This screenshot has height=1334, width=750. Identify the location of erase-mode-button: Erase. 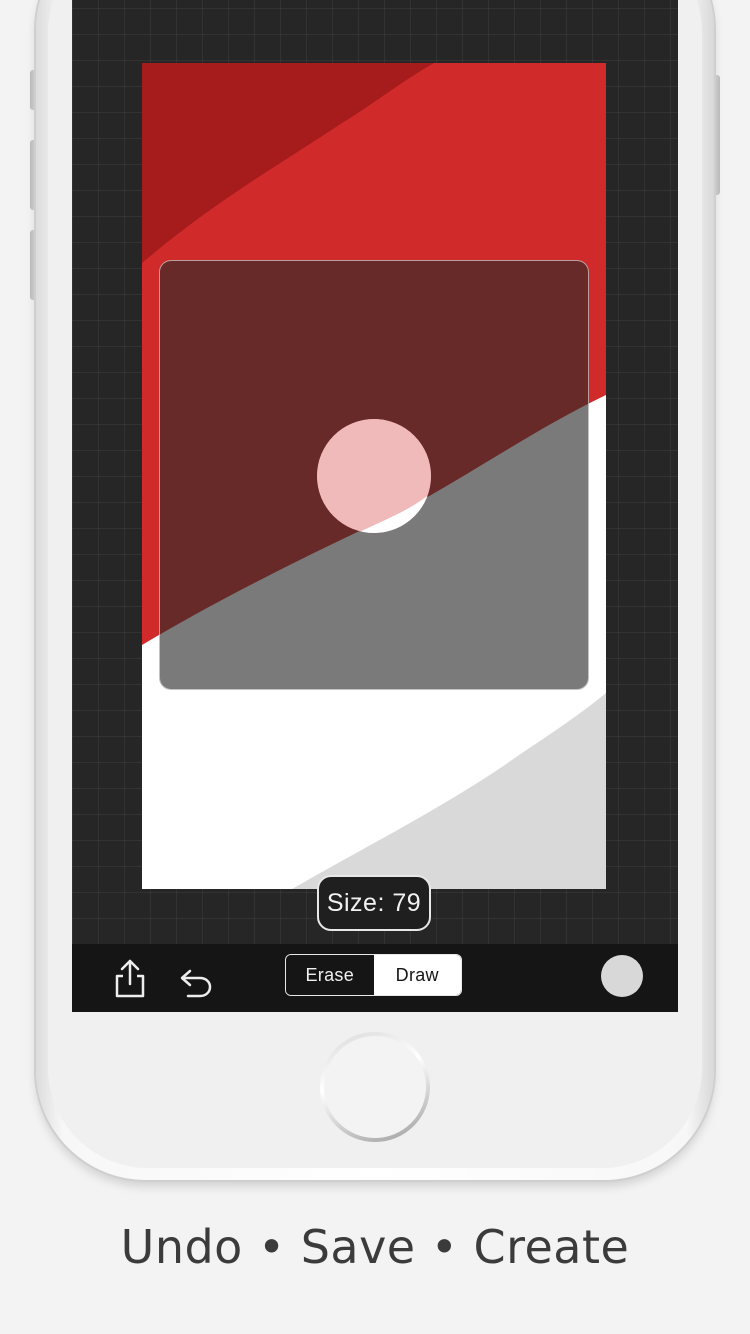
(330, 975).